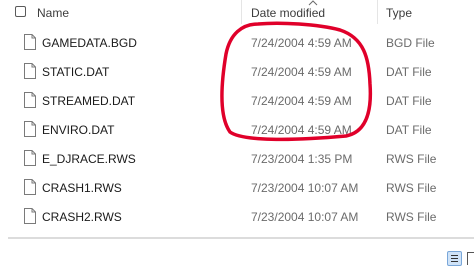  I want to click on file-name: STATIC.DAT, so click(76, 72).